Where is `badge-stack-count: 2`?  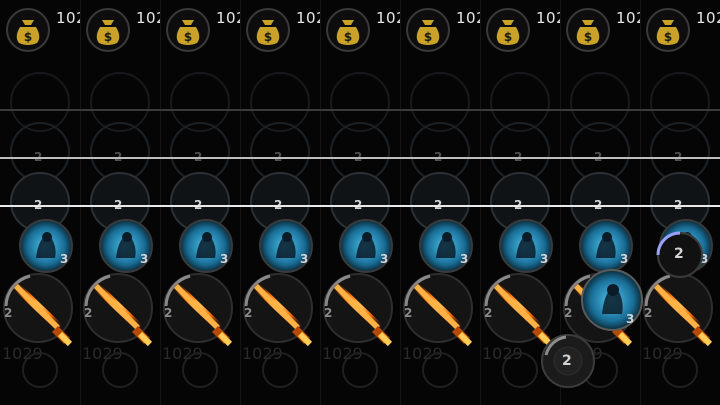
badge-stack-count: 2 is located at coordinates (679, 254).